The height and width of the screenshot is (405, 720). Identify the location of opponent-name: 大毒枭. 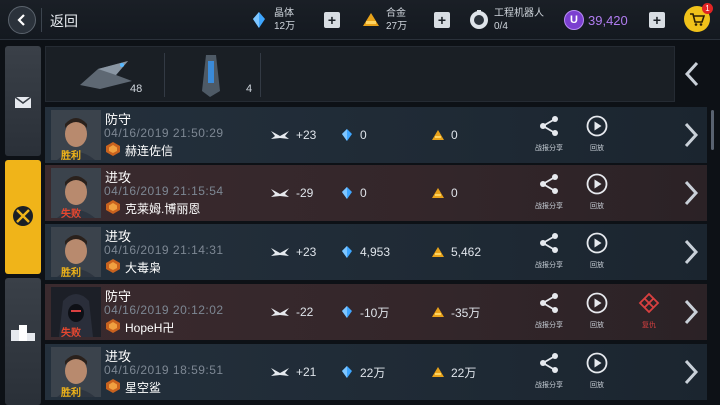
(143, 268).